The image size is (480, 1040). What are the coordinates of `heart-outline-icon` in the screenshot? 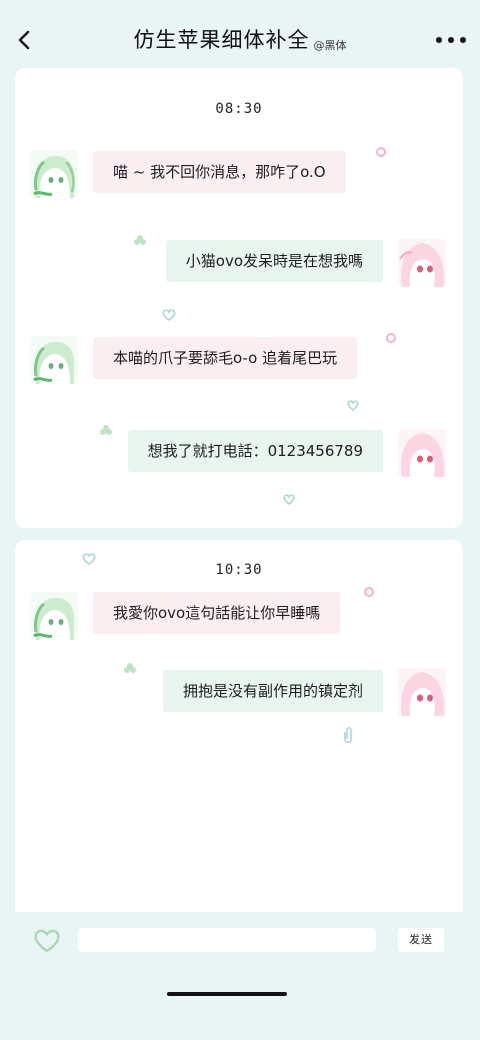 It's located at (47, 940).